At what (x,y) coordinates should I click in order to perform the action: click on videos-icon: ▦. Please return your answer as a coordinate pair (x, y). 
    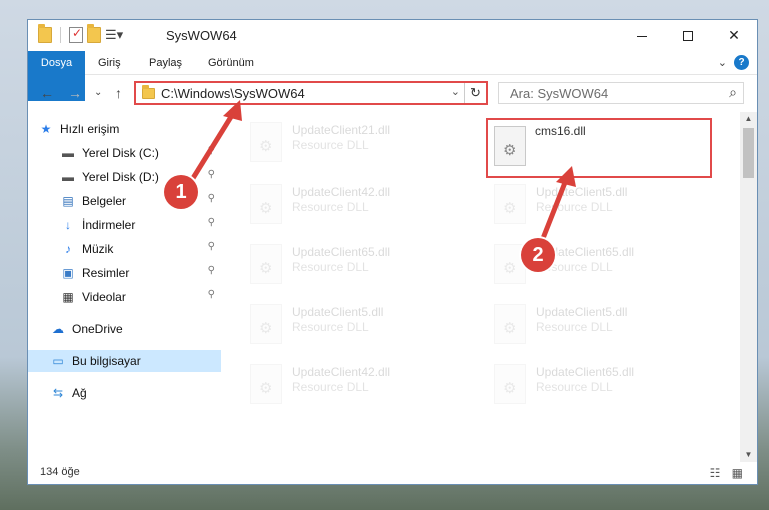
    Looking at the image, I should click on (68, 297).